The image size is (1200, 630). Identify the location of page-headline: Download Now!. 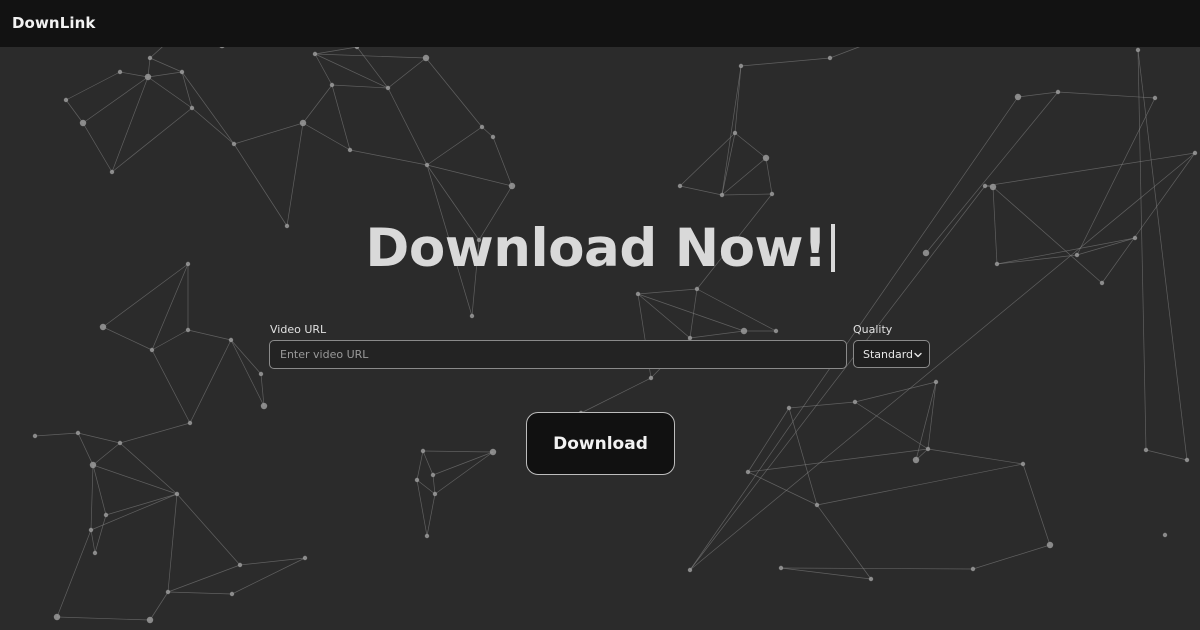
(600, 249).